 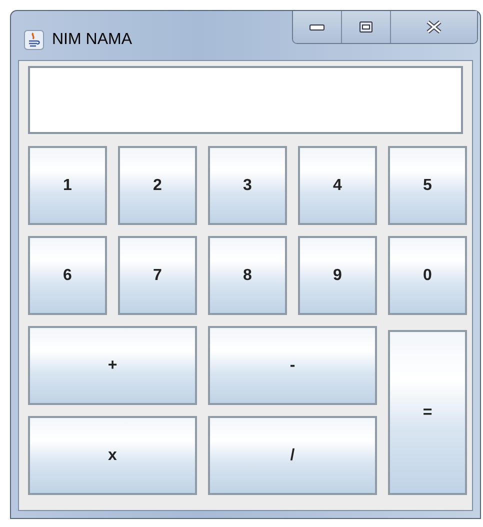 I want to click on maximize-button, so click(x=366, y=27).